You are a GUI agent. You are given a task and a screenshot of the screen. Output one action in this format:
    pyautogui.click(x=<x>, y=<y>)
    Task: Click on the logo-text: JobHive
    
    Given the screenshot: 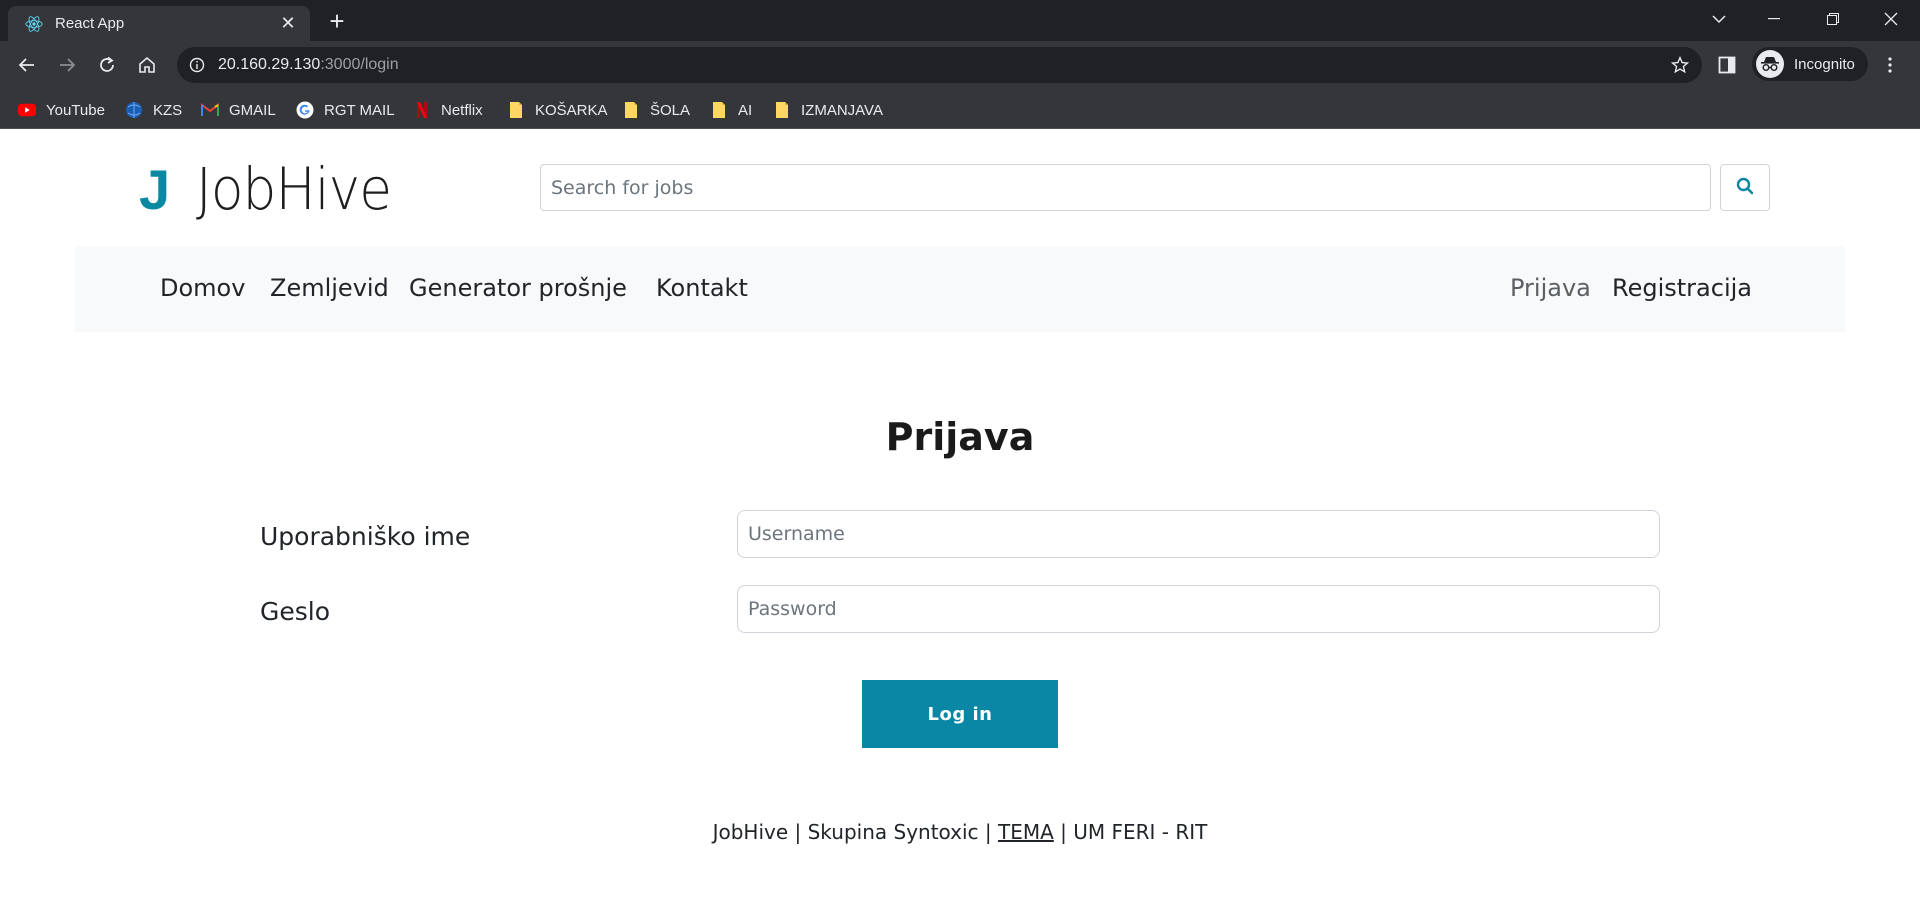 What is the action you would take?
    pyautogui.click(x=294, y=189)
    